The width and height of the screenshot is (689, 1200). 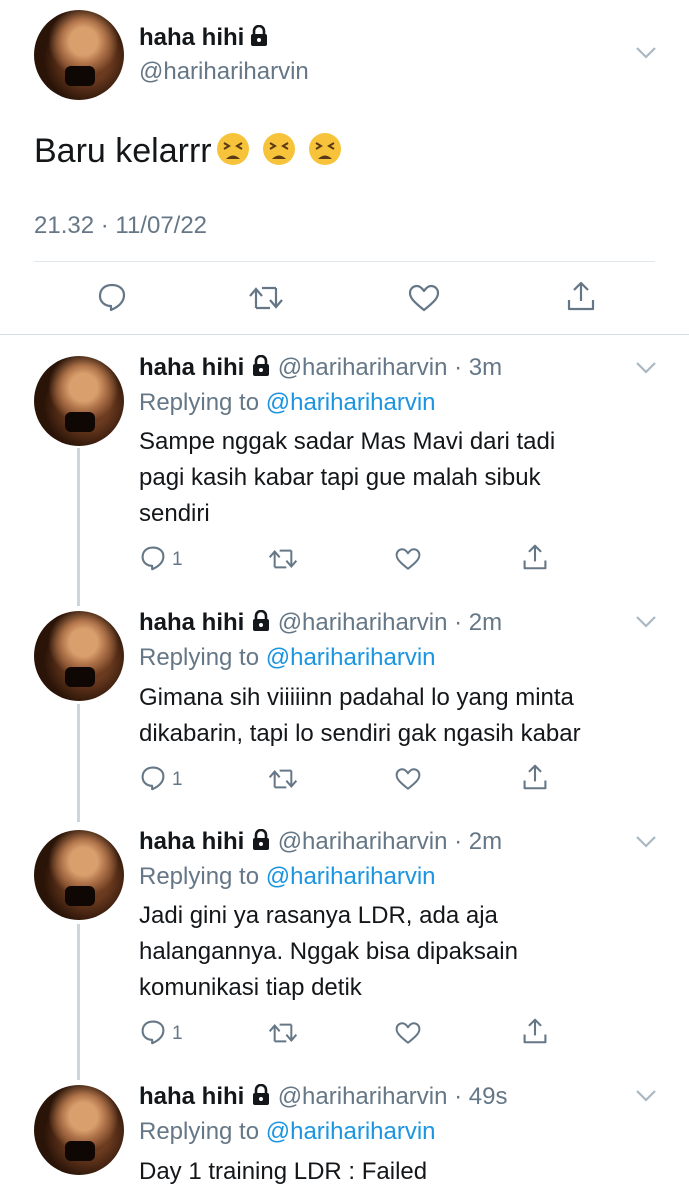 I want to click on section-divider, so click(x=344, y=334).